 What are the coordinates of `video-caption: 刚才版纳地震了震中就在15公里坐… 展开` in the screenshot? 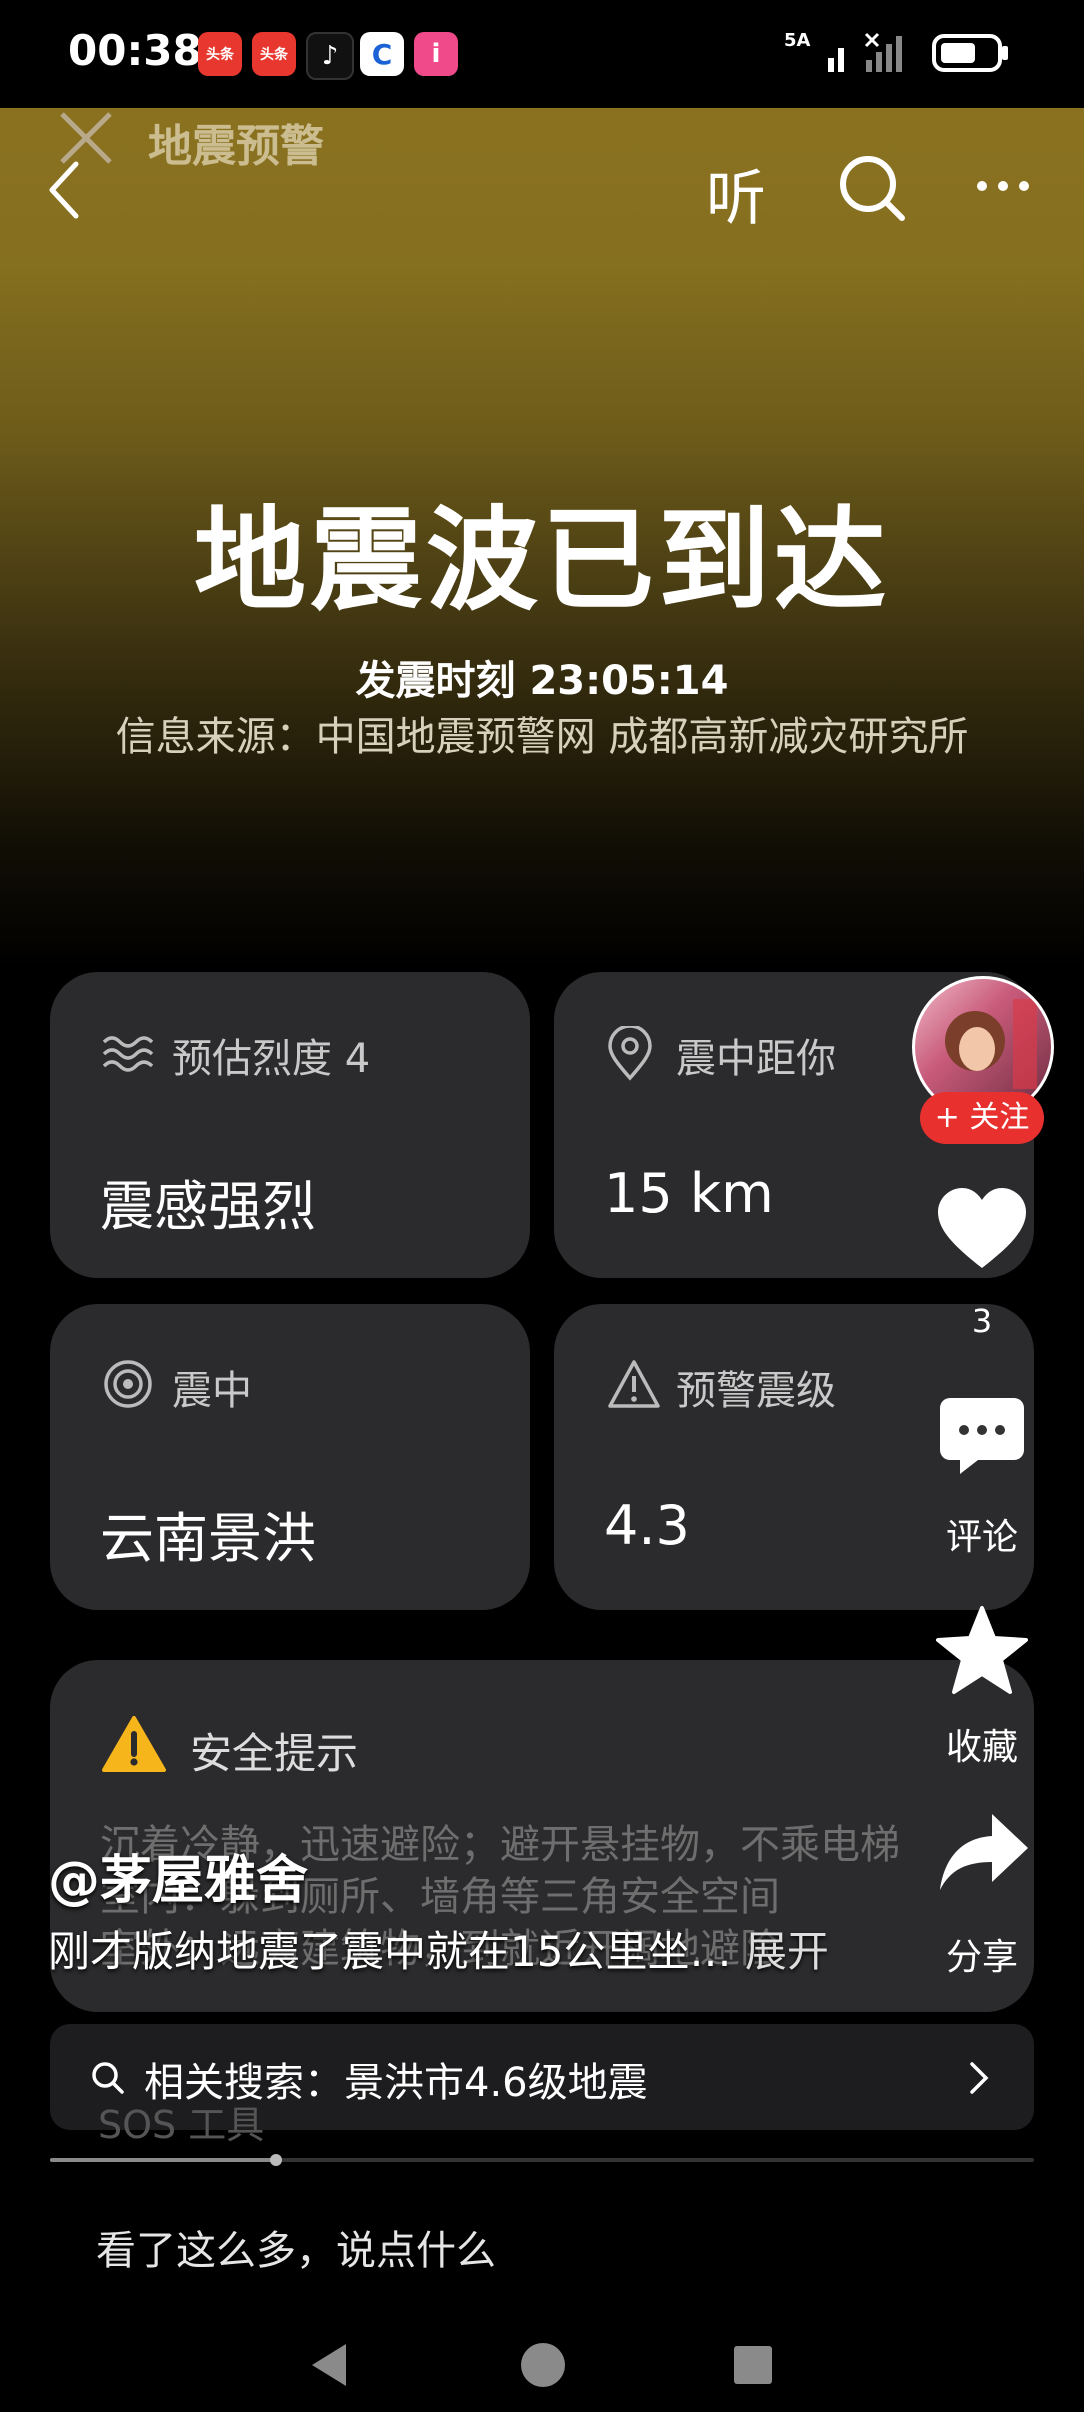 It's located at (438, 1948).